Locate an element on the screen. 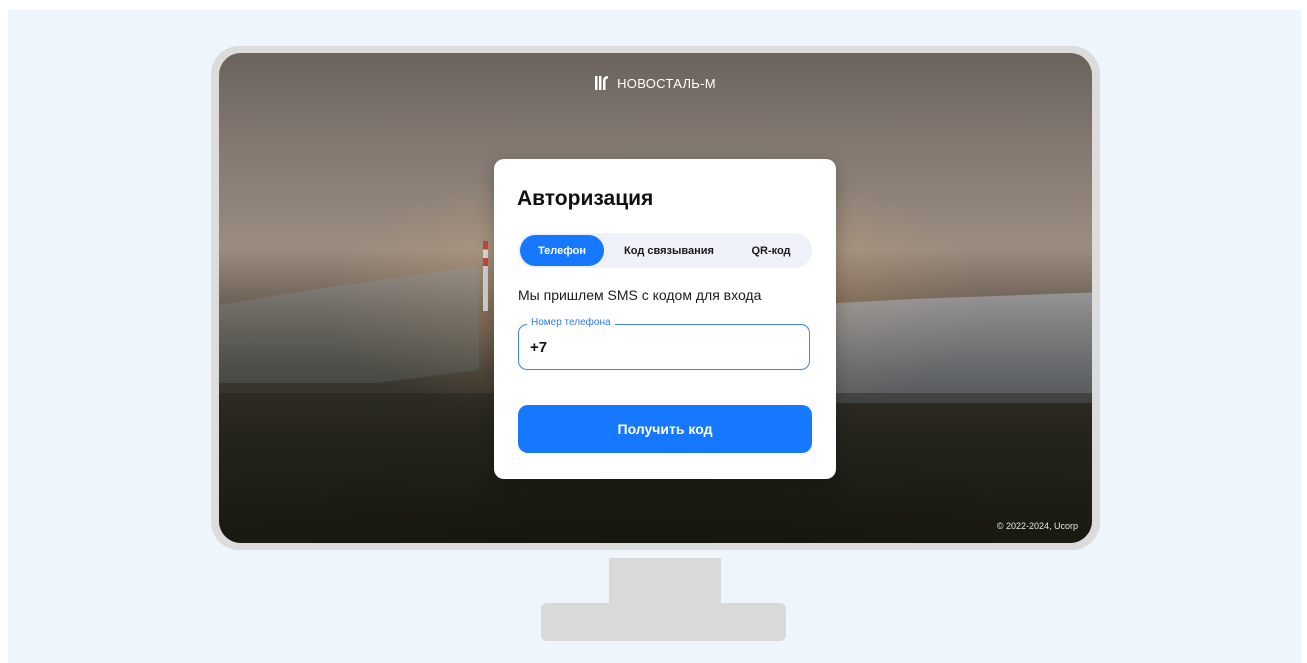 This screenshot has height=663, width=1307. phone-field: Номер телефона is located at coordinates (664, 343).